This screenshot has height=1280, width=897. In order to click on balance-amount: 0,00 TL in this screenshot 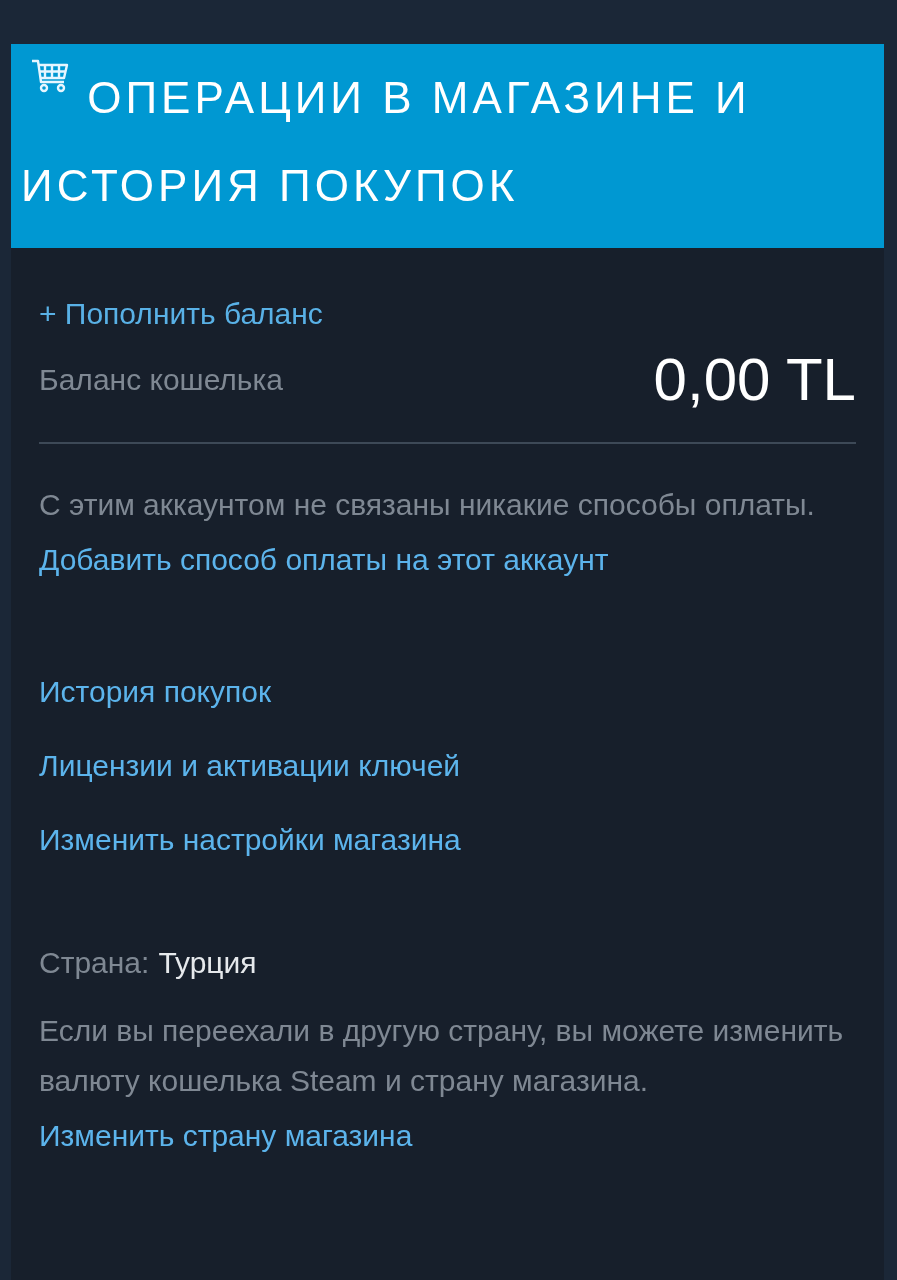, I will do `click(754, 380)`.